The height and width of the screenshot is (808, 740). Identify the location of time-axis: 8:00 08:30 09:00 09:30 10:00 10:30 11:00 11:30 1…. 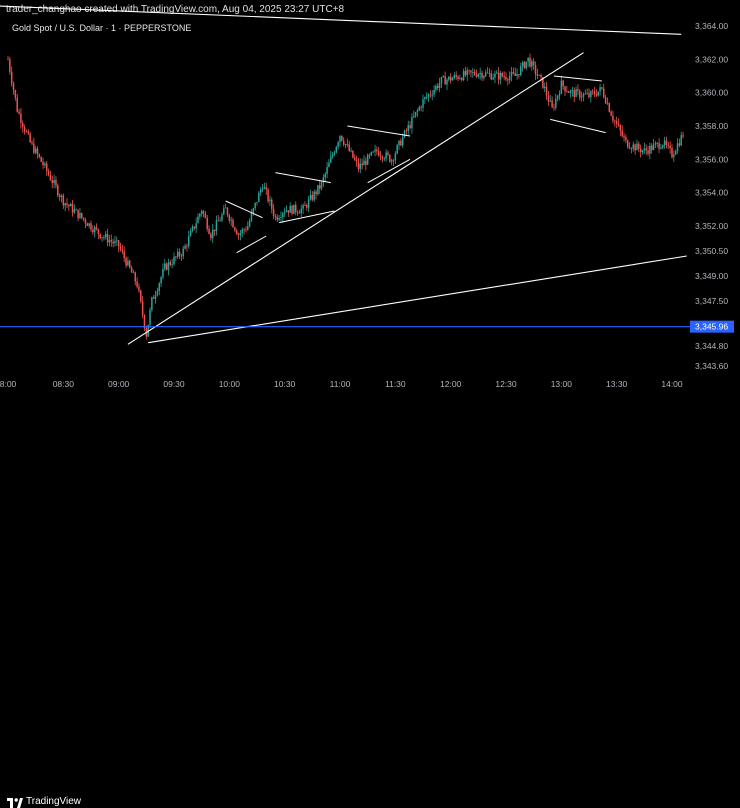
(341, 384).